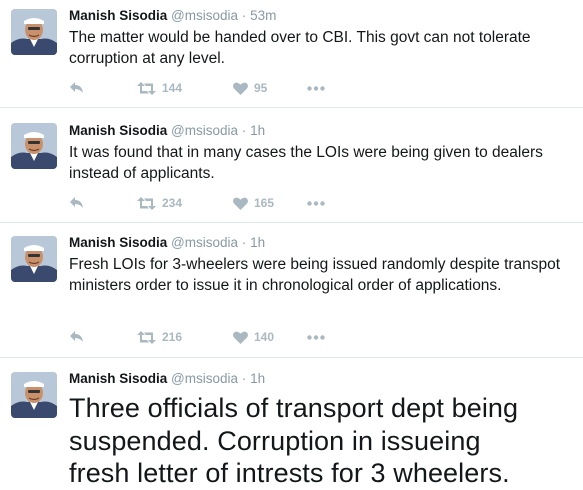  Describe the element at coordinates (172, 88) in the screenshot. I see `retweet-count: 144` at that location.